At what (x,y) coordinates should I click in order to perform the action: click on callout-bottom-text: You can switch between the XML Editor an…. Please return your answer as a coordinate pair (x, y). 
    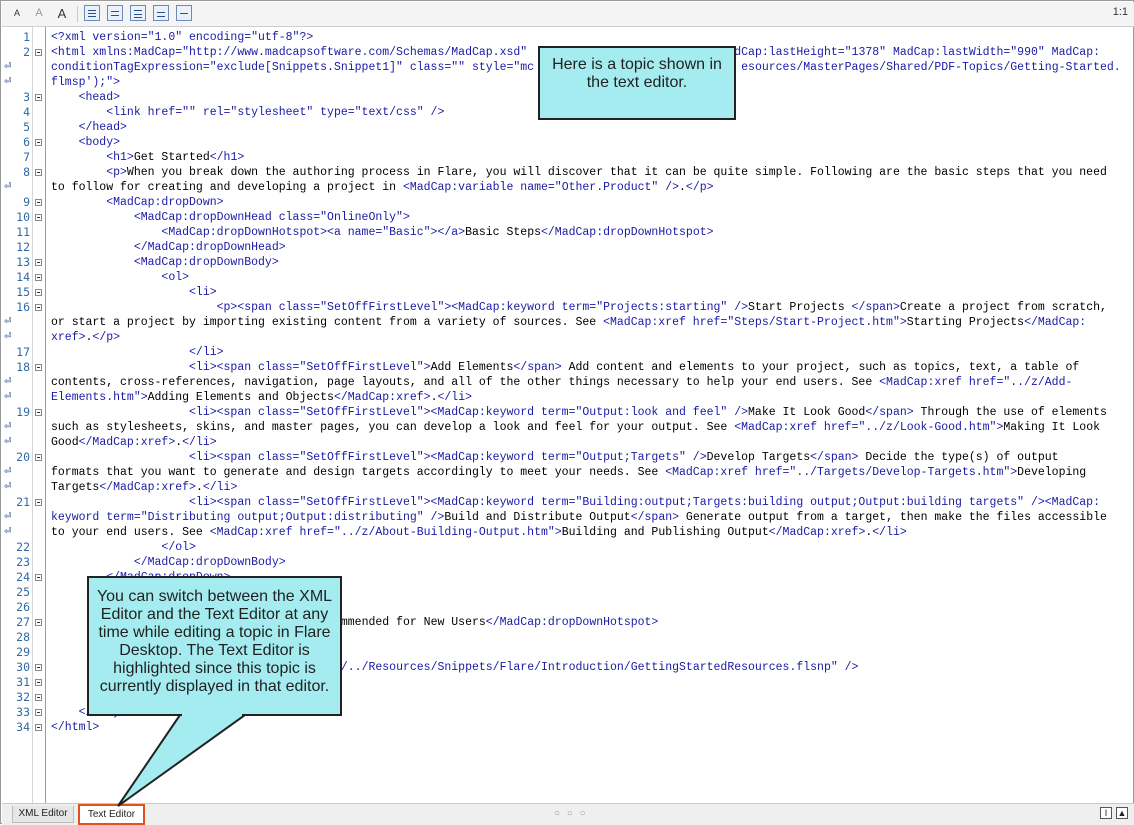
    Looking at the image, I should click on (214, 641).